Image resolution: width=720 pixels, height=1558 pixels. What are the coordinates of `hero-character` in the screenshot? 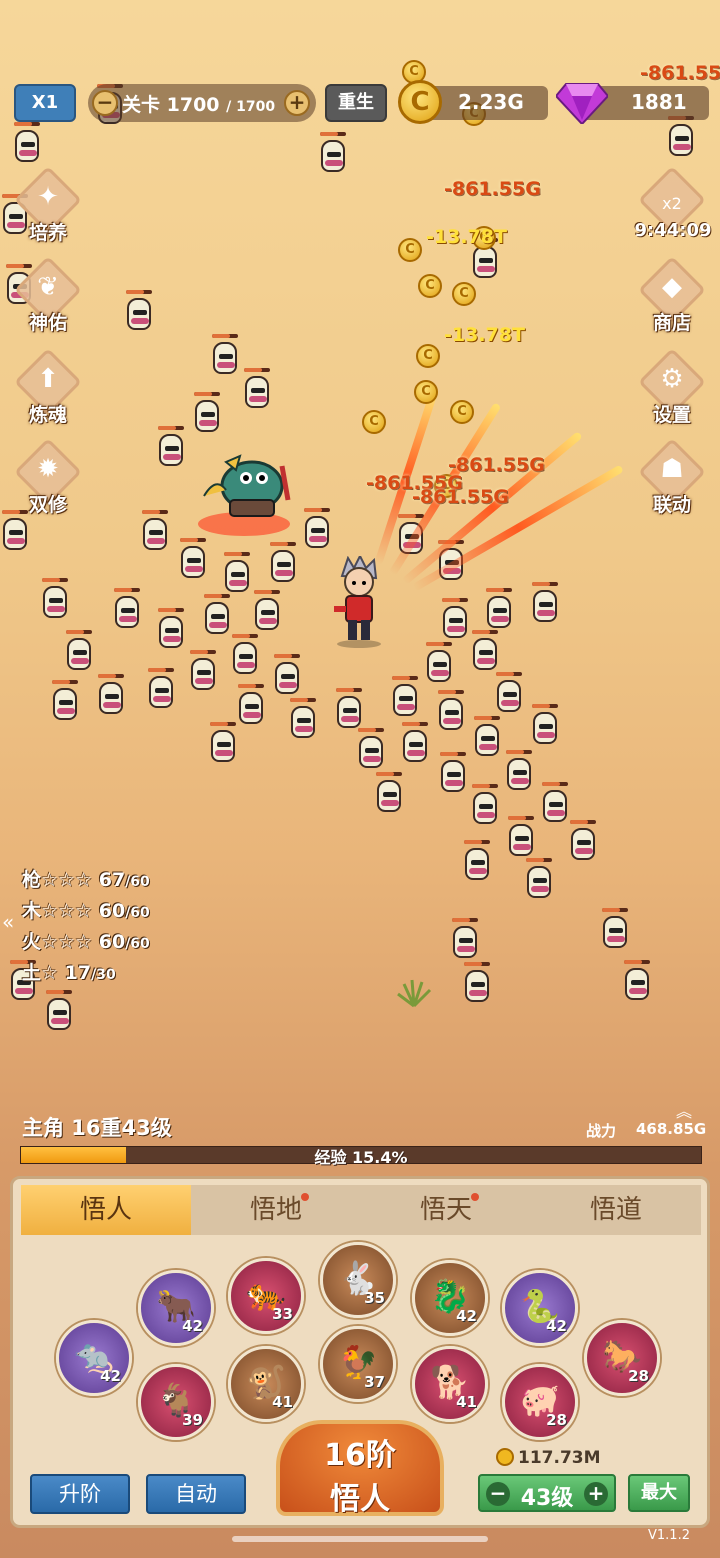 It's located at (359, 600).